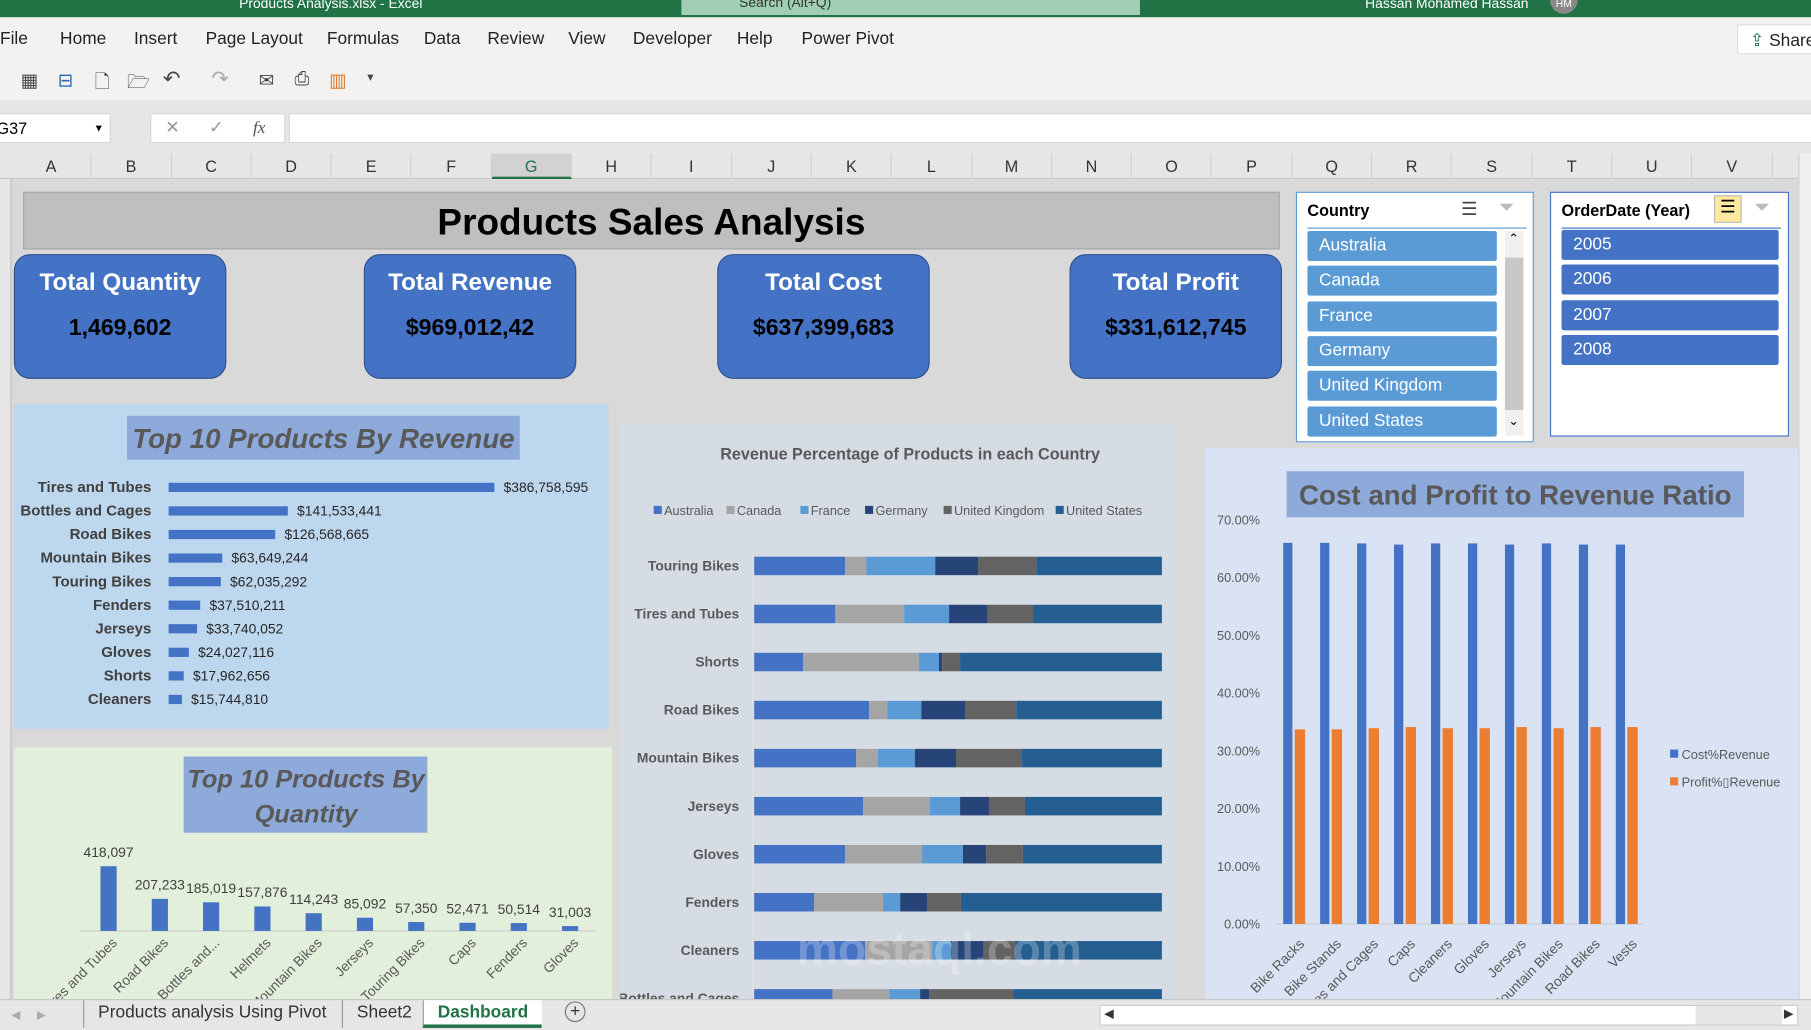  What do you see at coordinates (132, 166) in the screenshot?
I see `column-header-B: B` at bounding box center [132, 166].